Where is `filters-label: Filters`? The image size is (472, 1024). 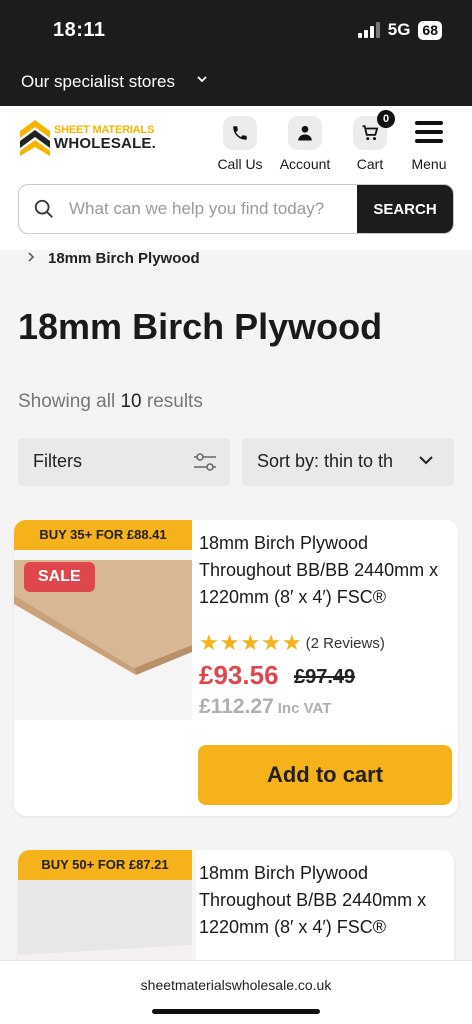
filters-label: Filters is located at coordinates (57, 461).